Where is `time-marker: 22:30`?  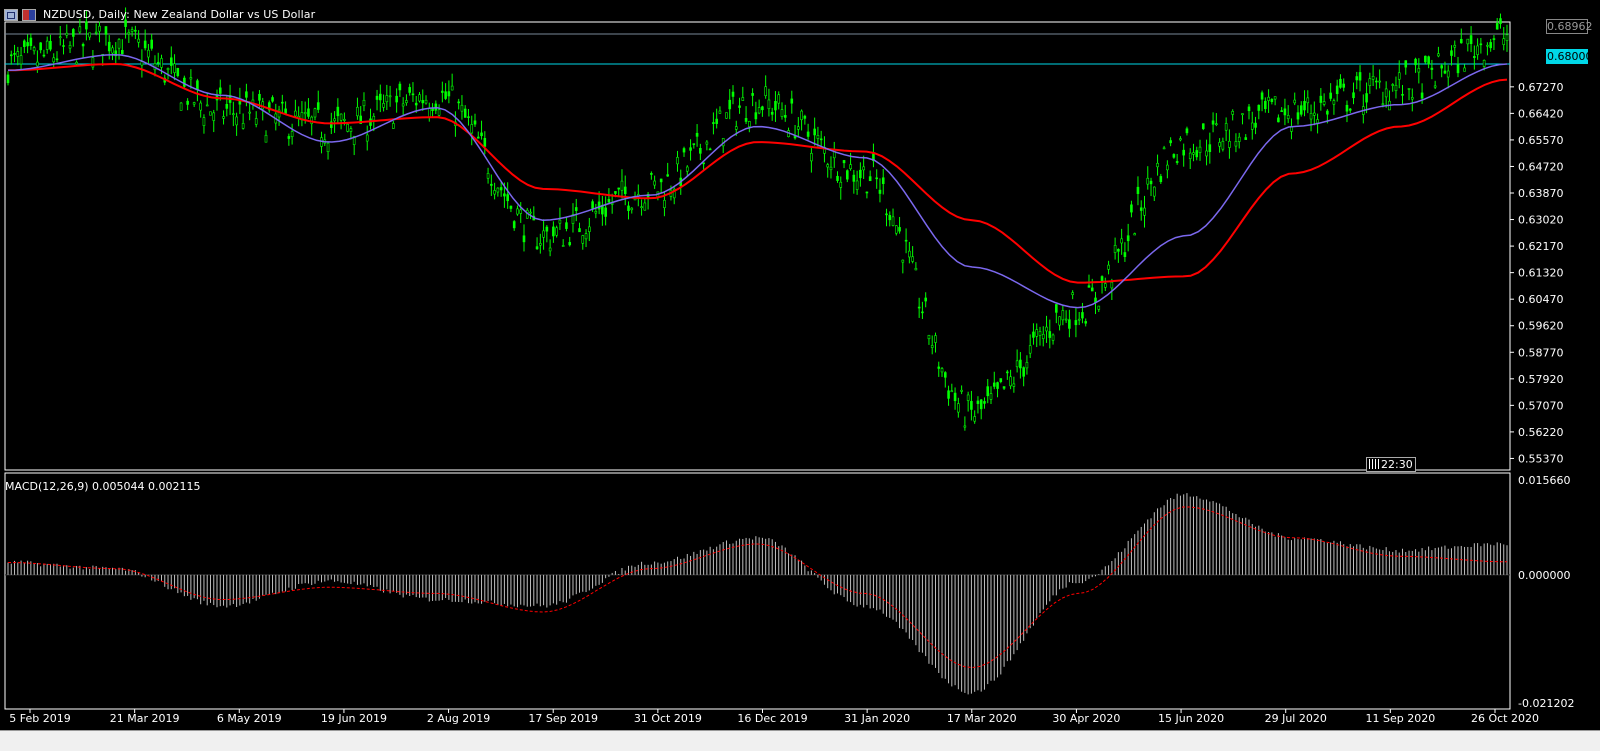 time-marker: 22:30 is located at coordinates (1391, 464).